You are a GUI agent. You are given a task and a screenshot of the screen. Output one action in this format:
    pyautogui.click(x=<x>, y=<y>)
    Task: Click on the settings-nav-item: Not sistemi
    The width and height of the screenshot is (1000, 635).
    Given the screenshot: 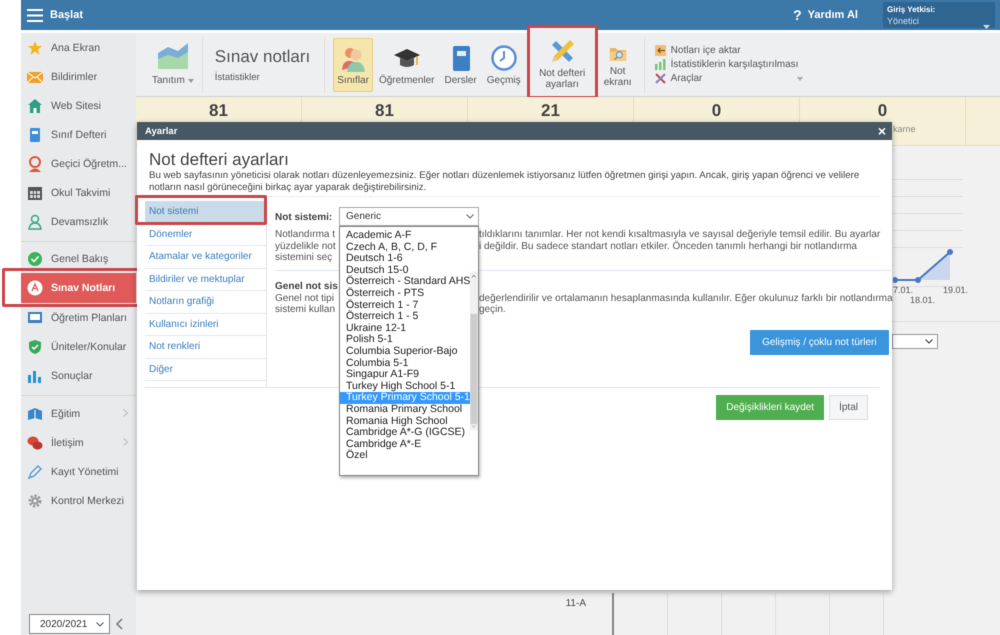 What is the action you would take?
    pyautogui.click(x=205, y=212)
    